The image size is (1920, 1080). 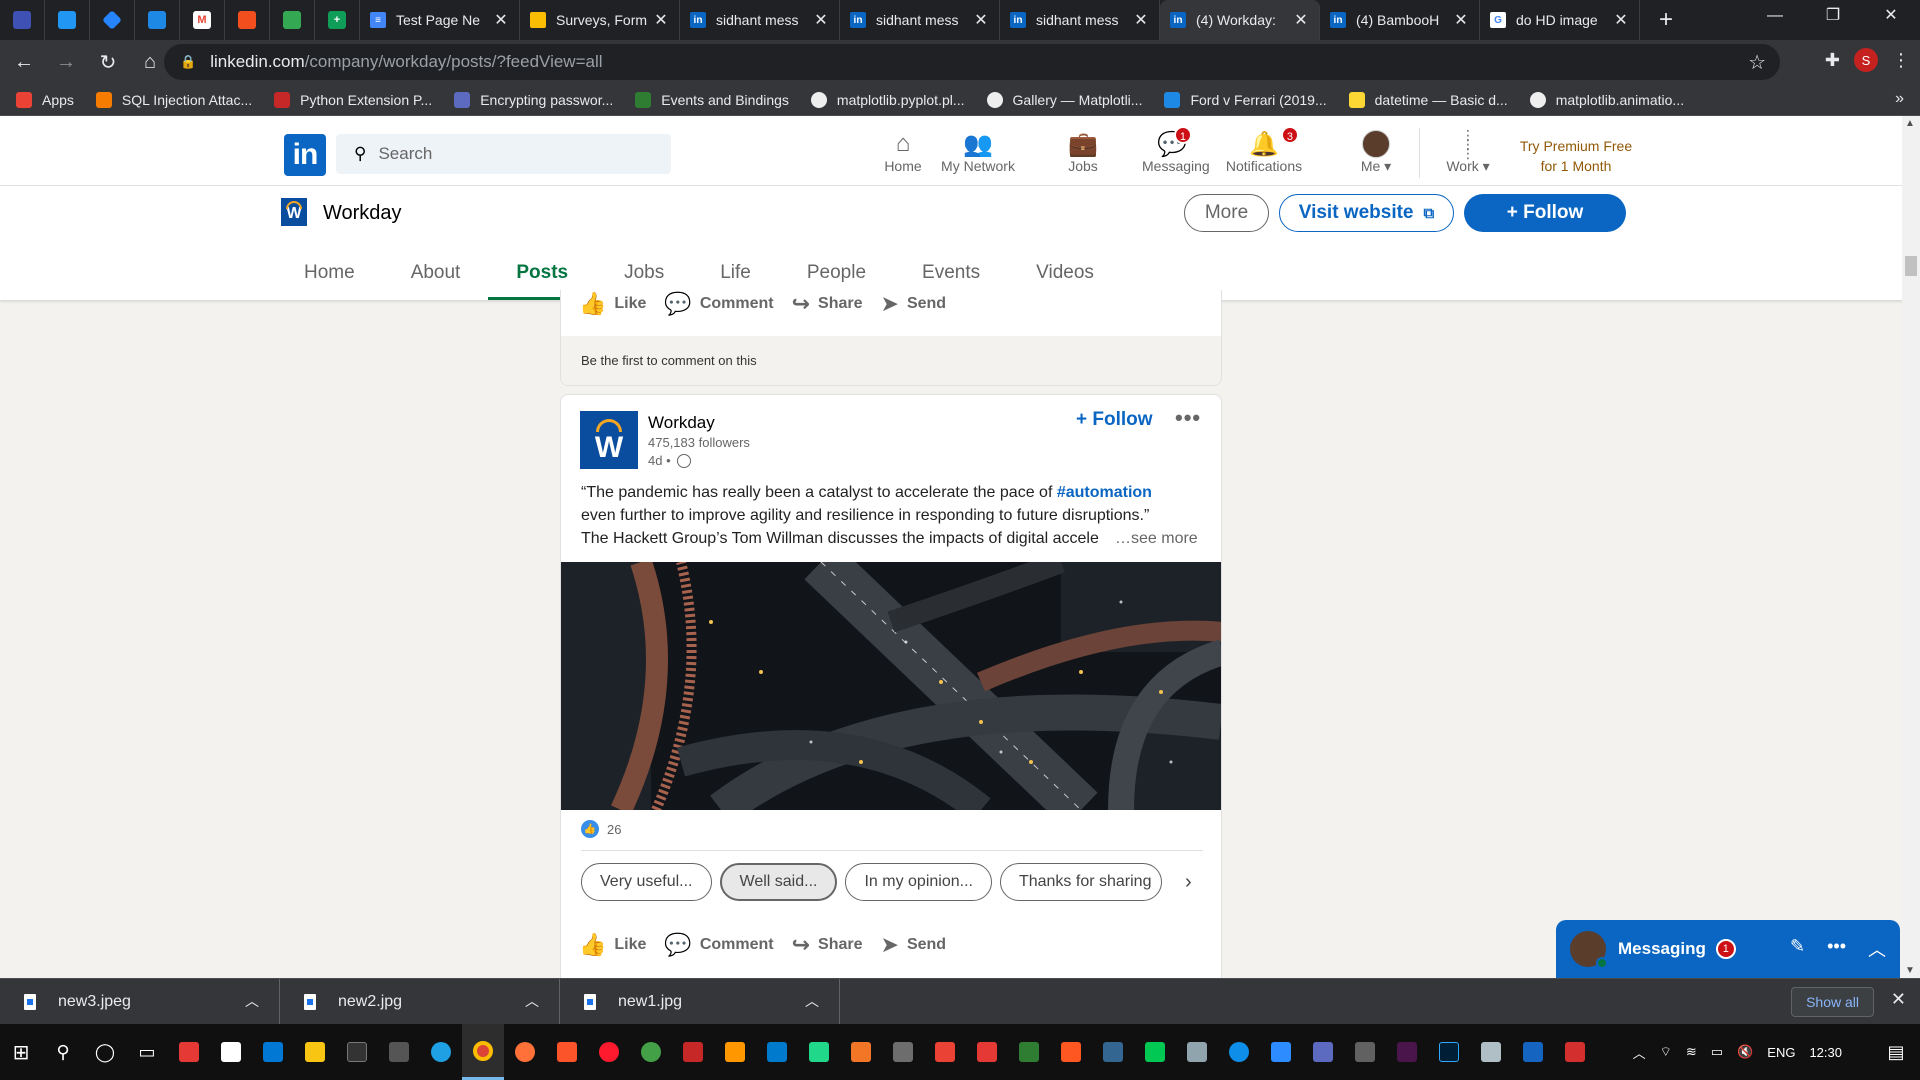 What do you see at coordinates (718, 945) in the screenshot?
I see `comment-button: 💬 Comment` at bounding box center [718, 945].